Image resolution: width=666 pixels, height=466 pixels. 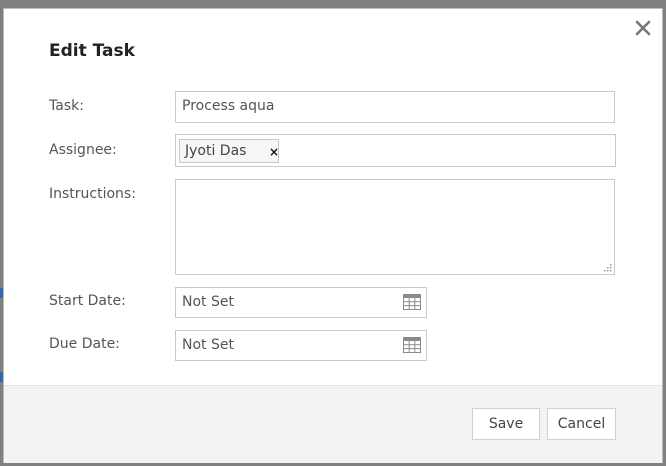 I want to click on assignee-token-name: Jyoti Das, so click(x=216, y=151).